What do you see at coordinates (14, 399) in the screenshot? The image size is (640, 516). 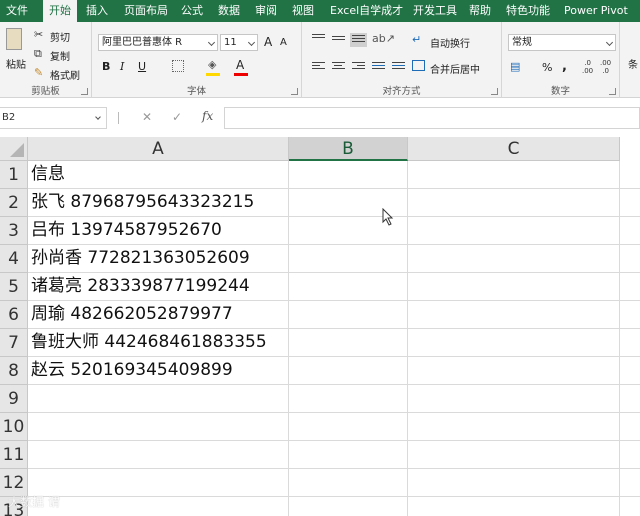 I see `row-header: 9` at bounding box center [14, 399].